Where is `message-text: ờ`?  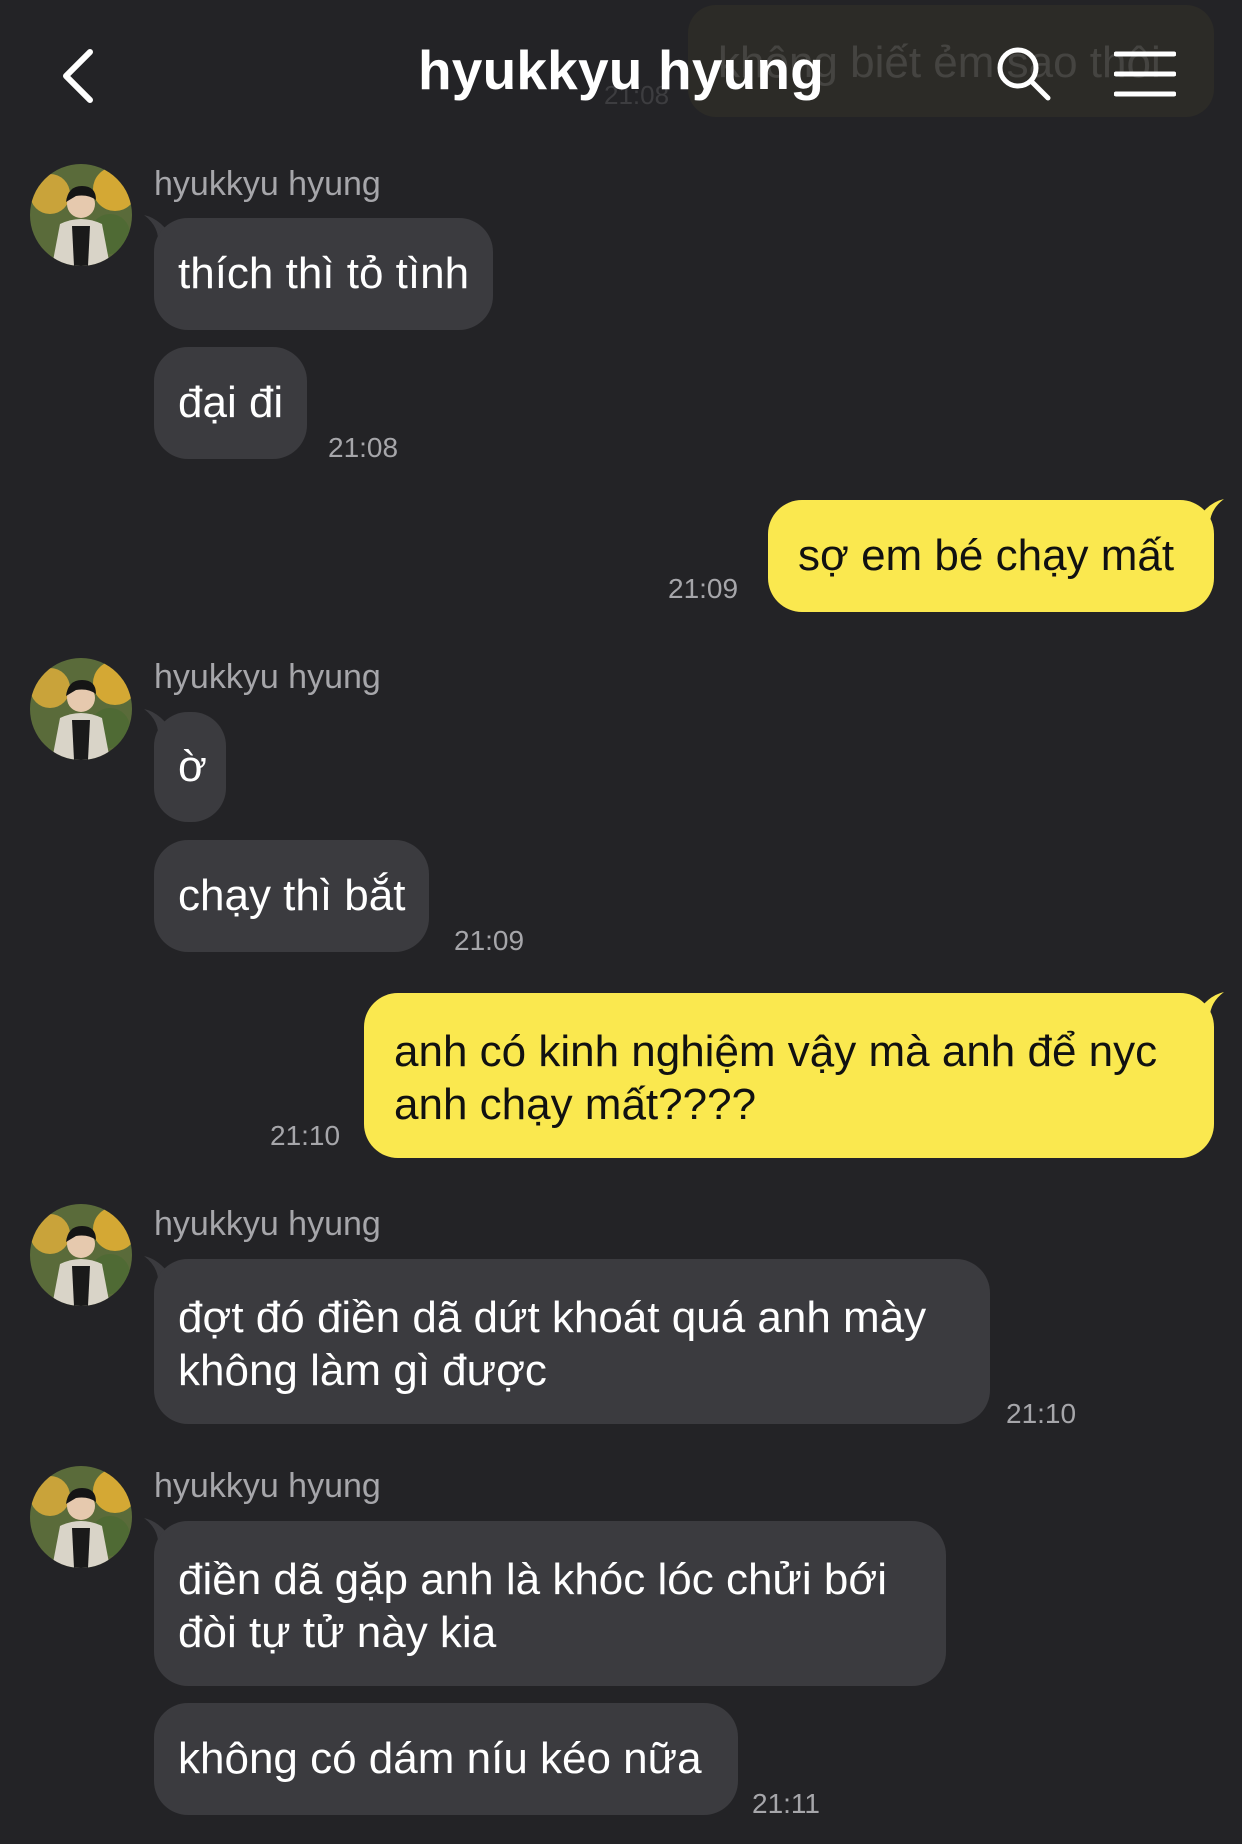
message-text: ờ is located at coordinates (192, 766).